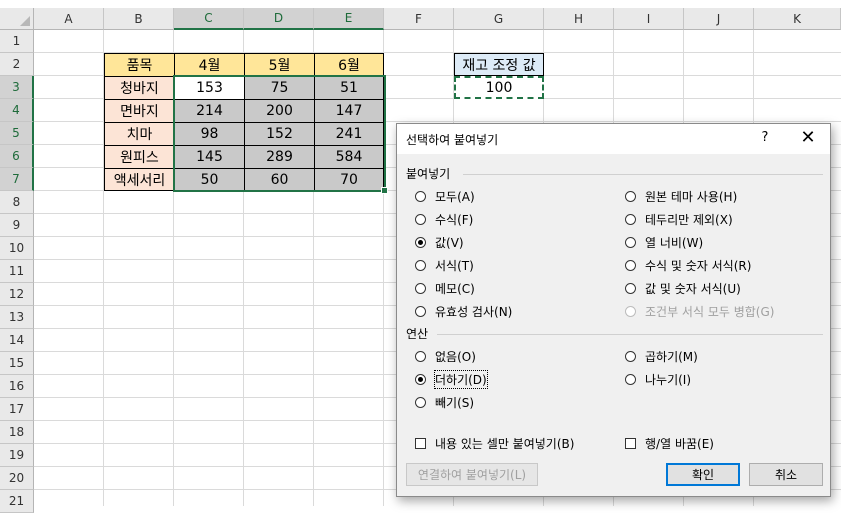 The height and width of the screenshot is (513, 841). I want to click on row-header-12: 12, so click(17, 294).